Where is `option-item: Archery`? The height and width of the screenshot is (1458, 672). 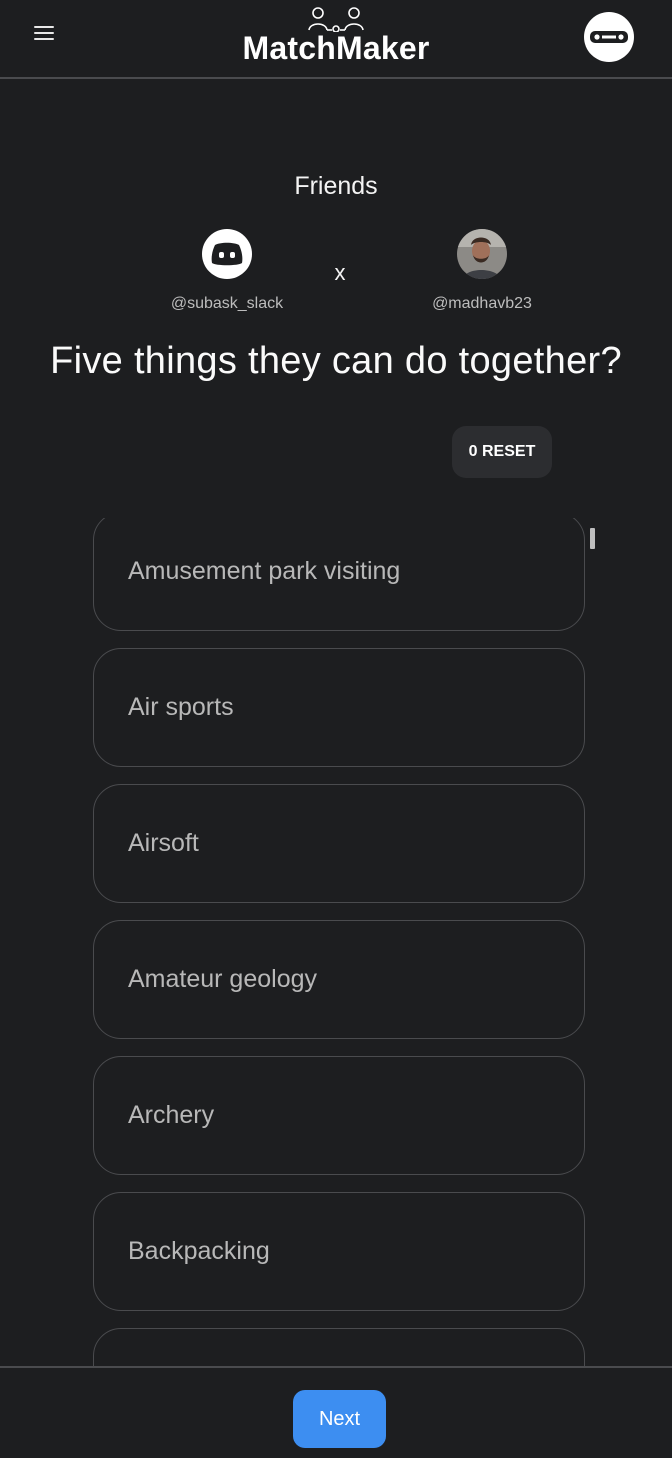 option-item: Archery is located at coordinates (339, 1115).